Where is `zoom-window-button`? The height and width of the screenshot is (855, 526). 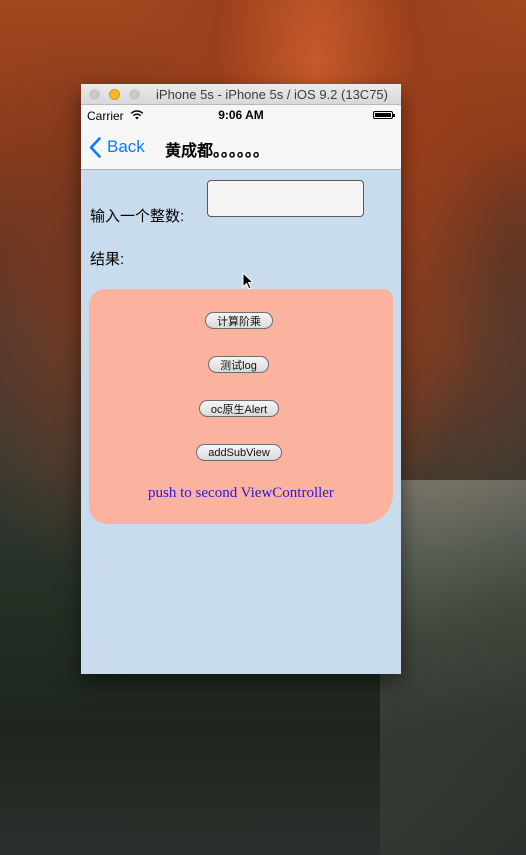
zoom-window-button is located at coordinates (134, 94).